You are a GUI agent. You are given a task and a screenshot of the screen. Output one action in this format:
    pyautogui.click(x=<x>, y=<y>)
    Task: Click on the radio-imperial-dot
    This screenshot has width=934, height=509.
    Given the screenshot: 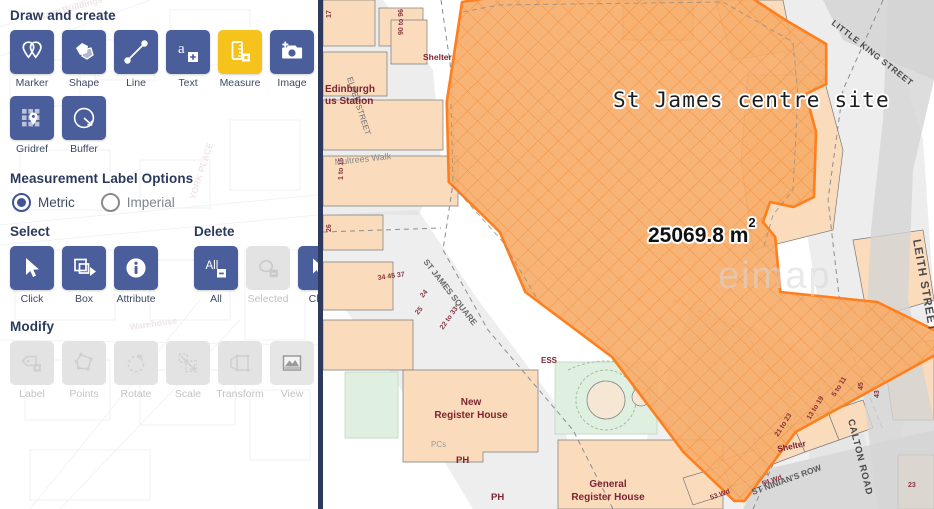 What is the action you would take?
    pyautogui.click(x=110, y=202)
    